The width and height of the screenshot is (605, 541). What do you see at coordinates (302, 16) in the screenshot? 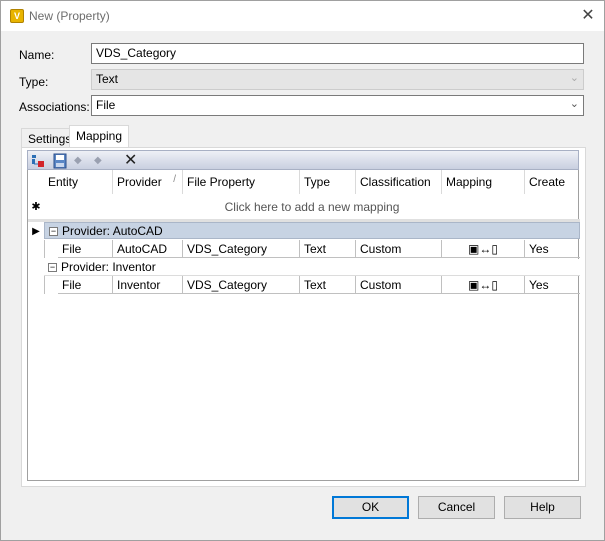
I see `title-bar: V New (Property) ✕` at bounding box center [302, 16].